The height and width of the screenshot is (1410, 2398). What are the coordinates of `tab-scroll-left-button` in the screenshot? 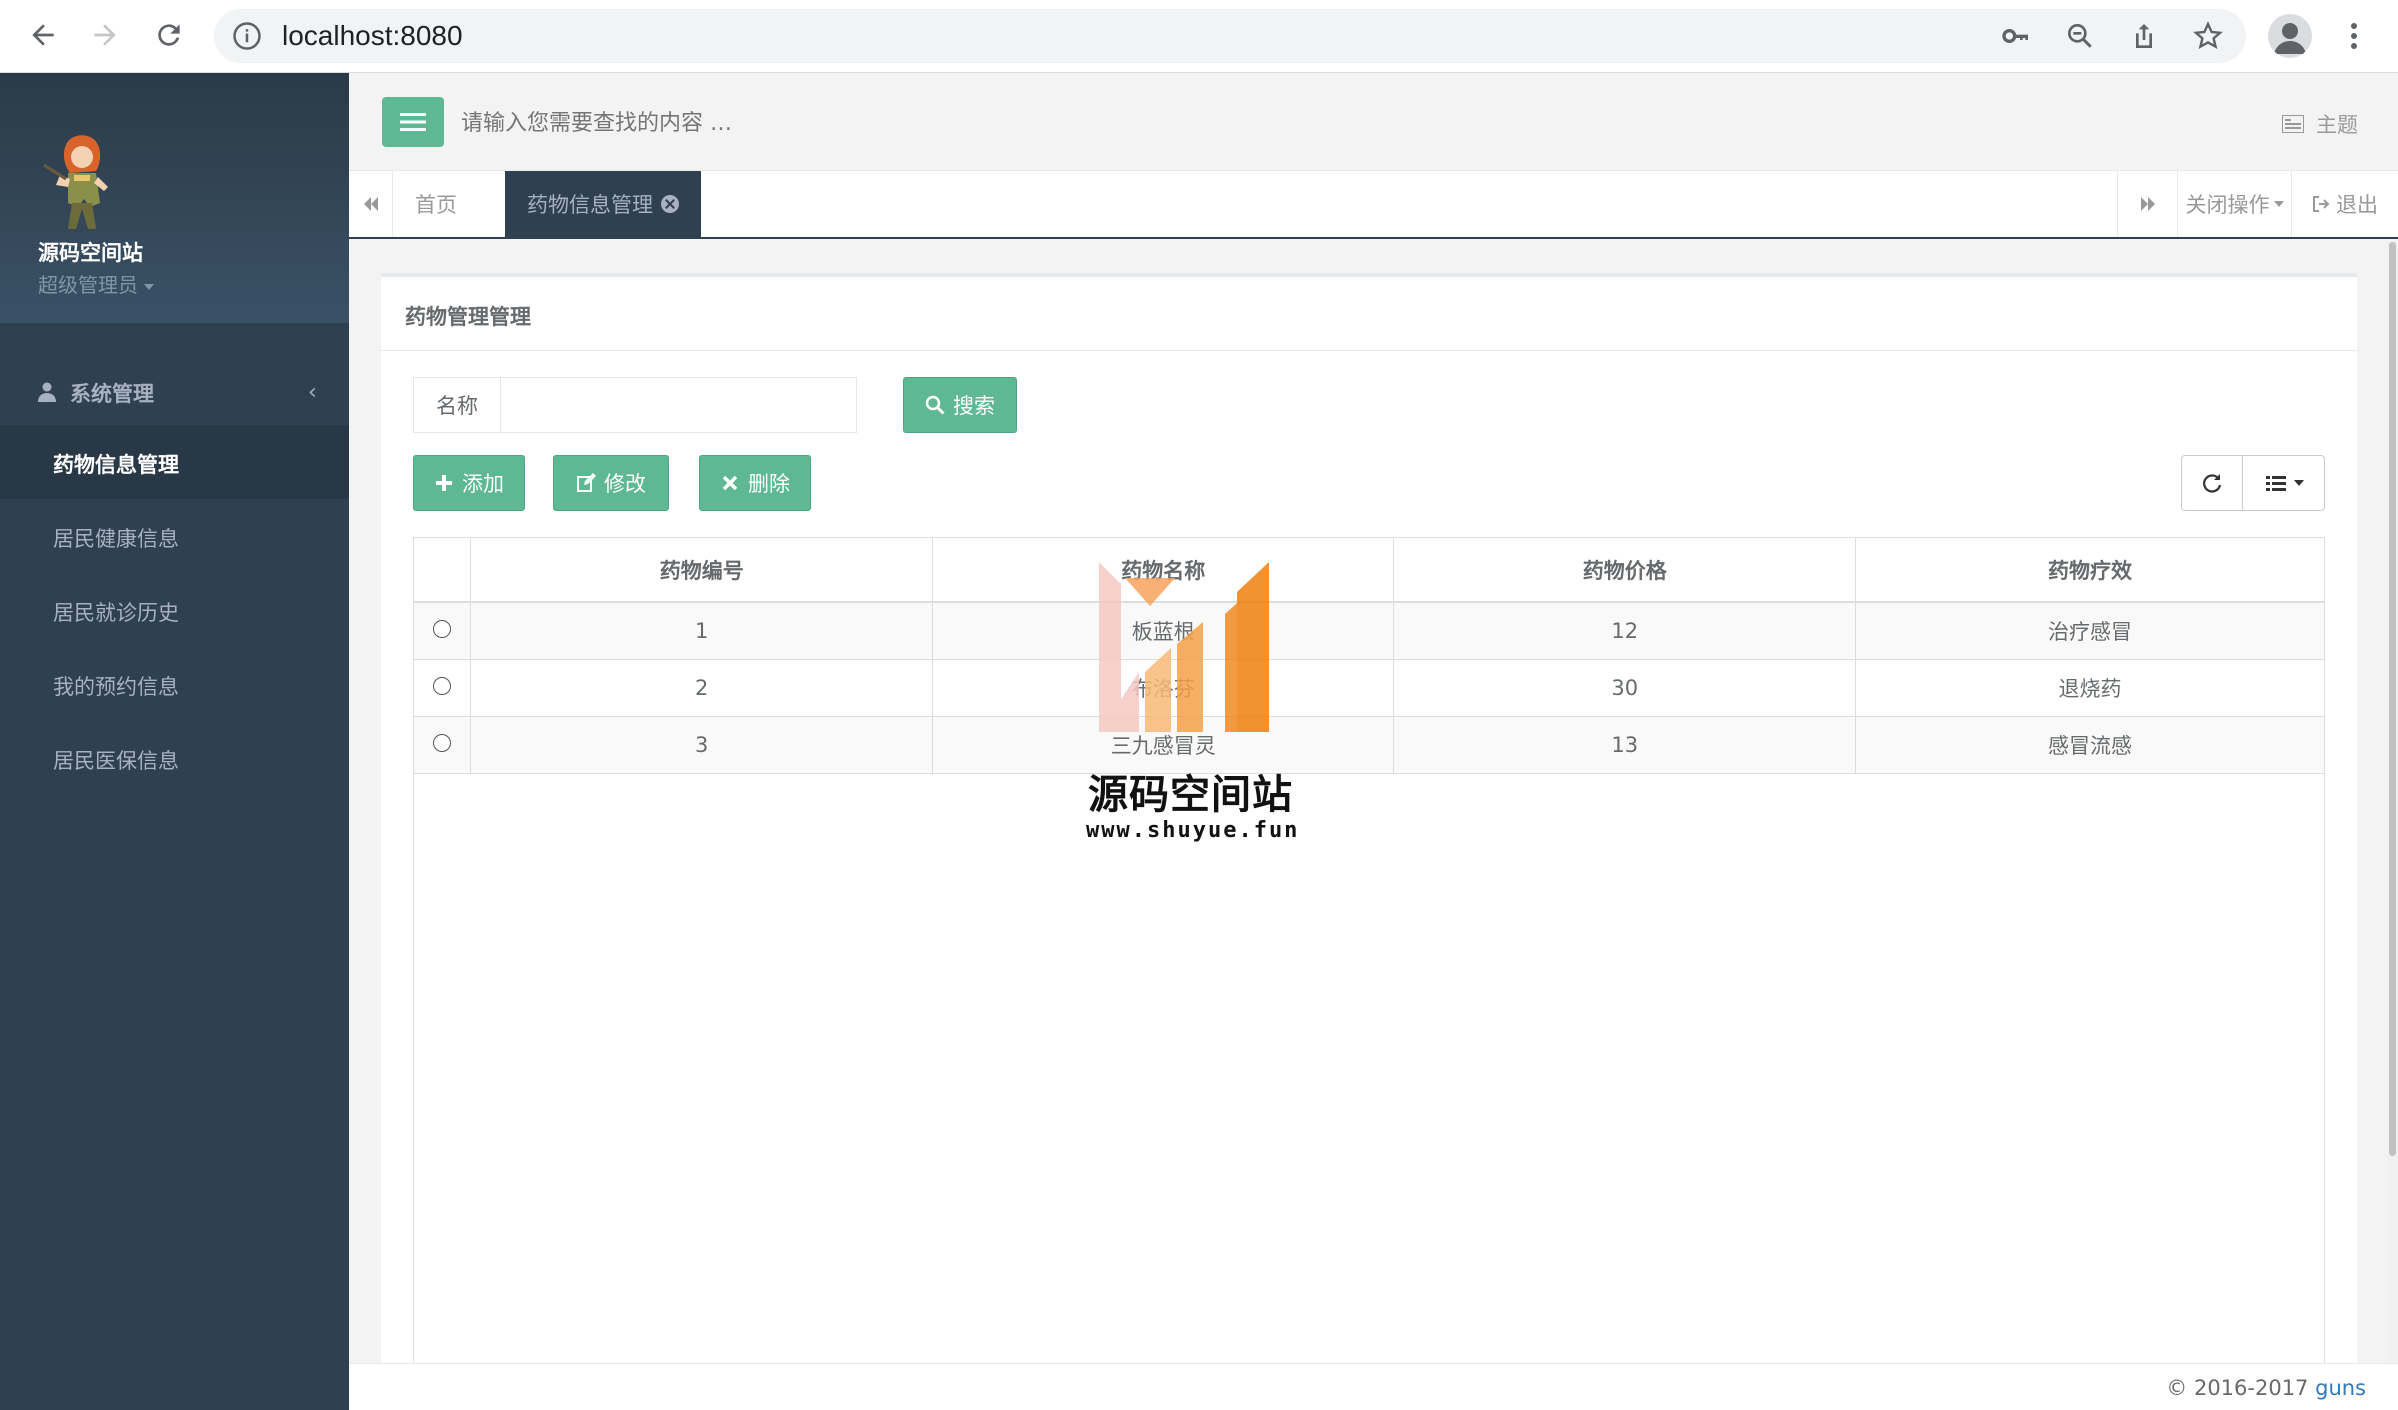 It's located at (371, 204).